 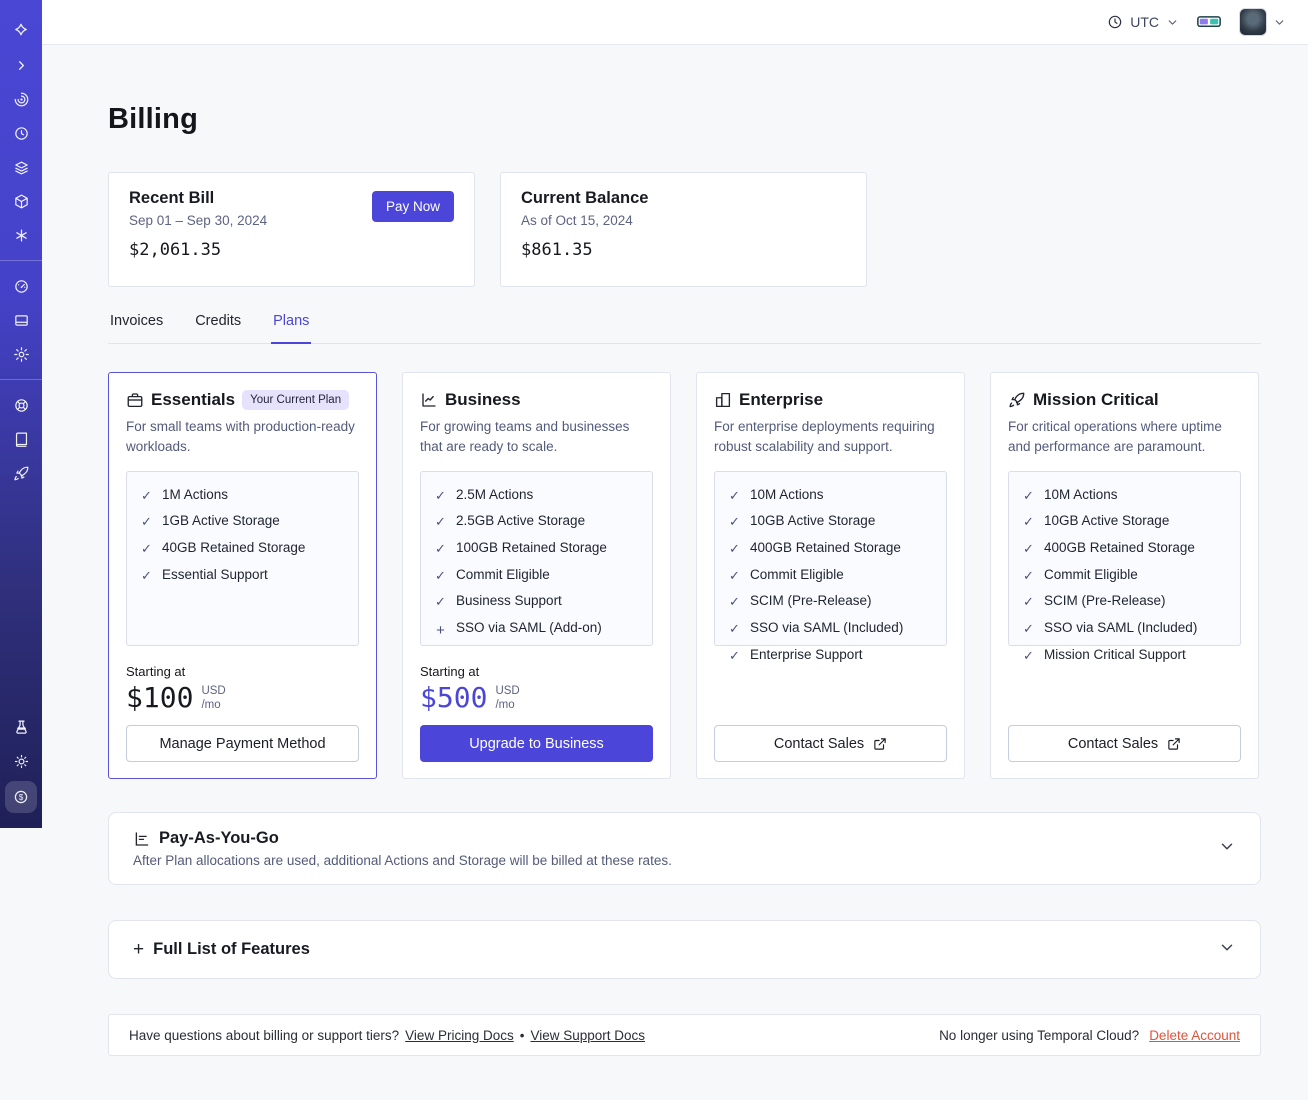 I want to click on sidebar: $, so click(x=21, y=414).